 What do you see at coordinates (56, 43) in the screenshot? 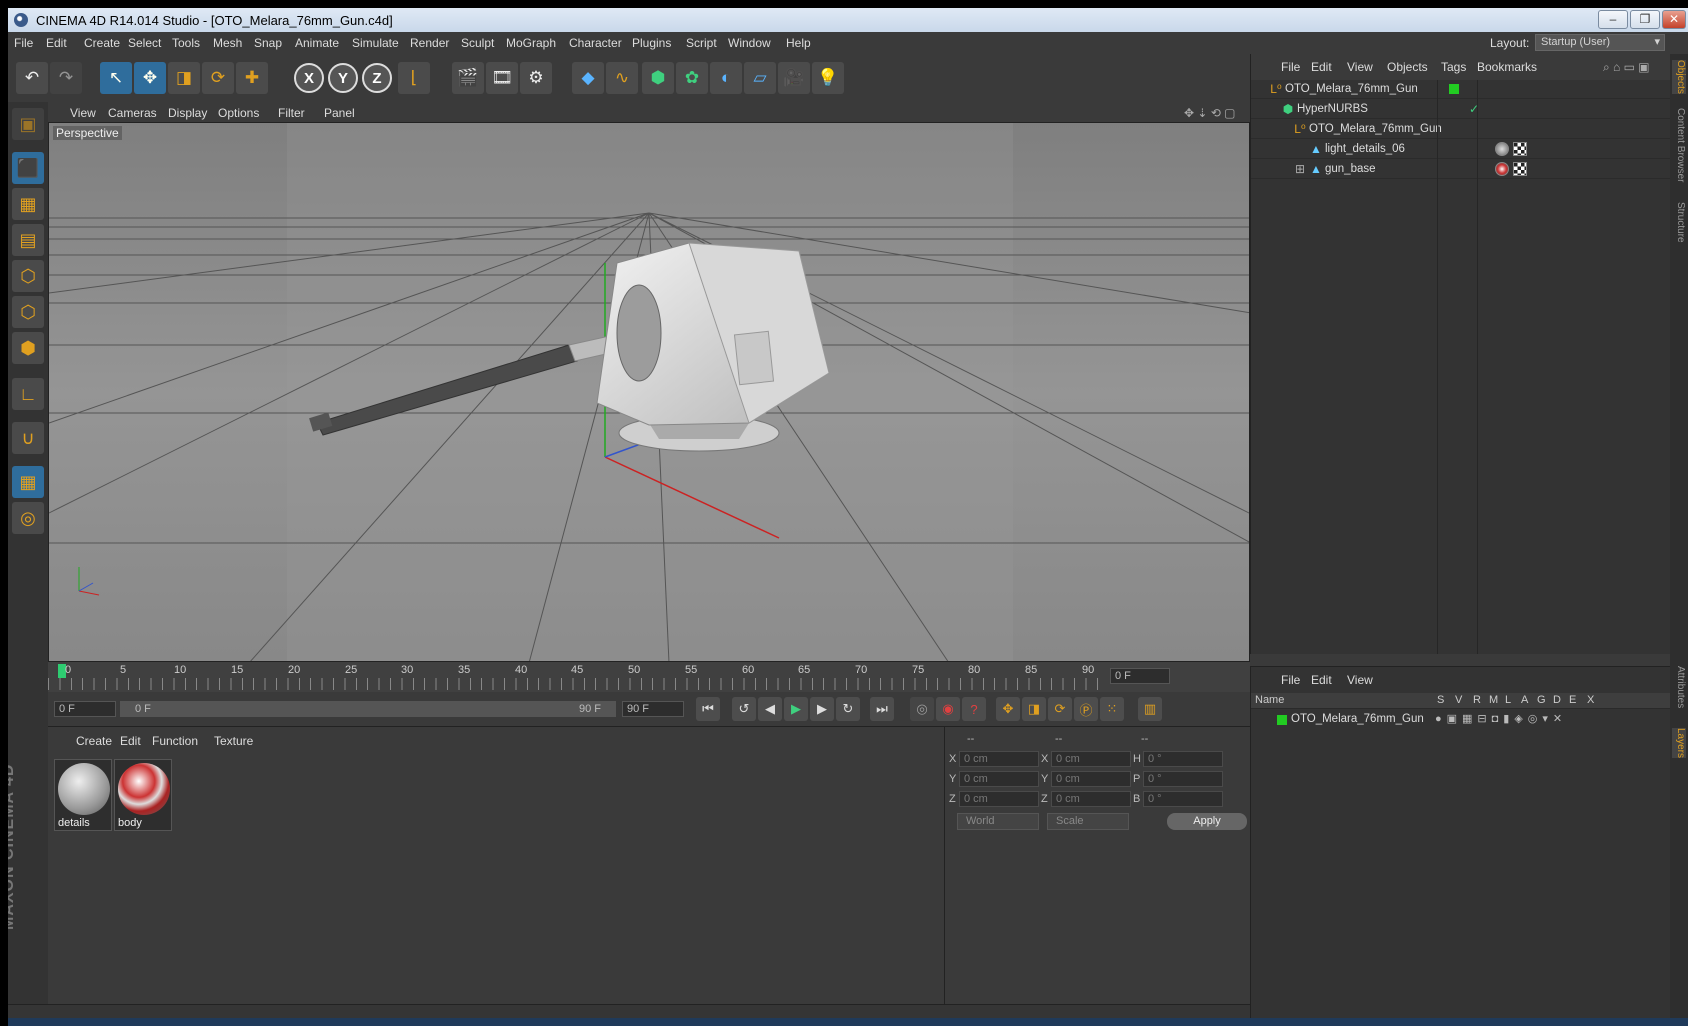
I see `menu-edit: Edit` at bounding box center [56, 43].